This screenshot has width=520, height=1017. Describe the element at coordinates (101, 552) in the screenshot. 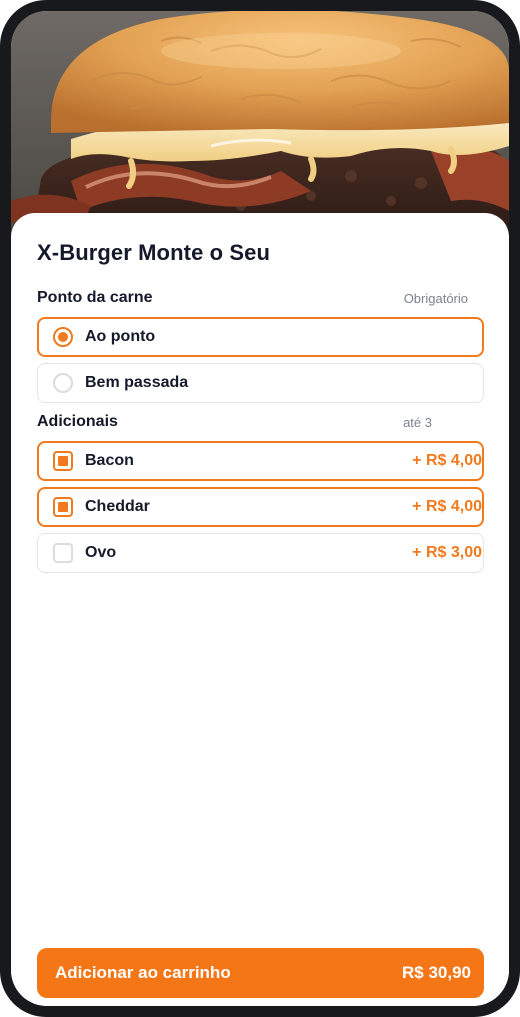

I see `extra-label: Ovo` at that location.